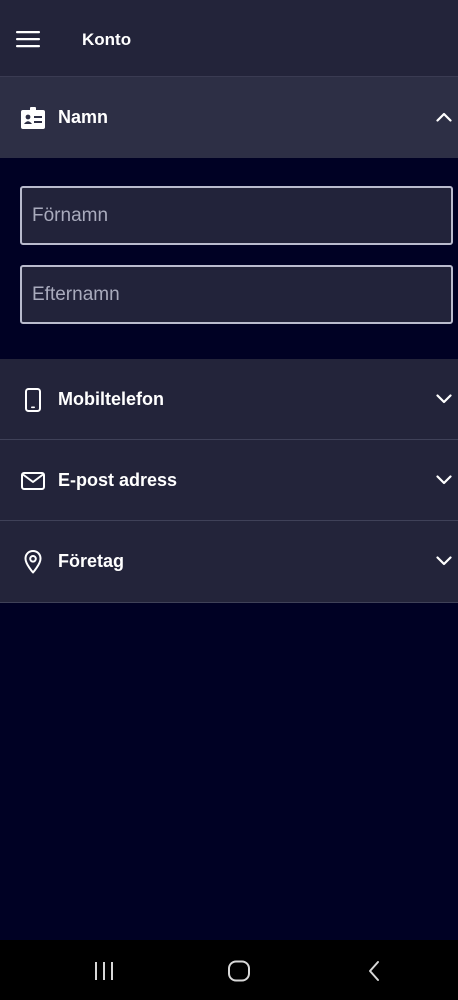 This screenshot has height=1000, width=458. I want to click on hamburger-menu-icon, so click(28, 39).